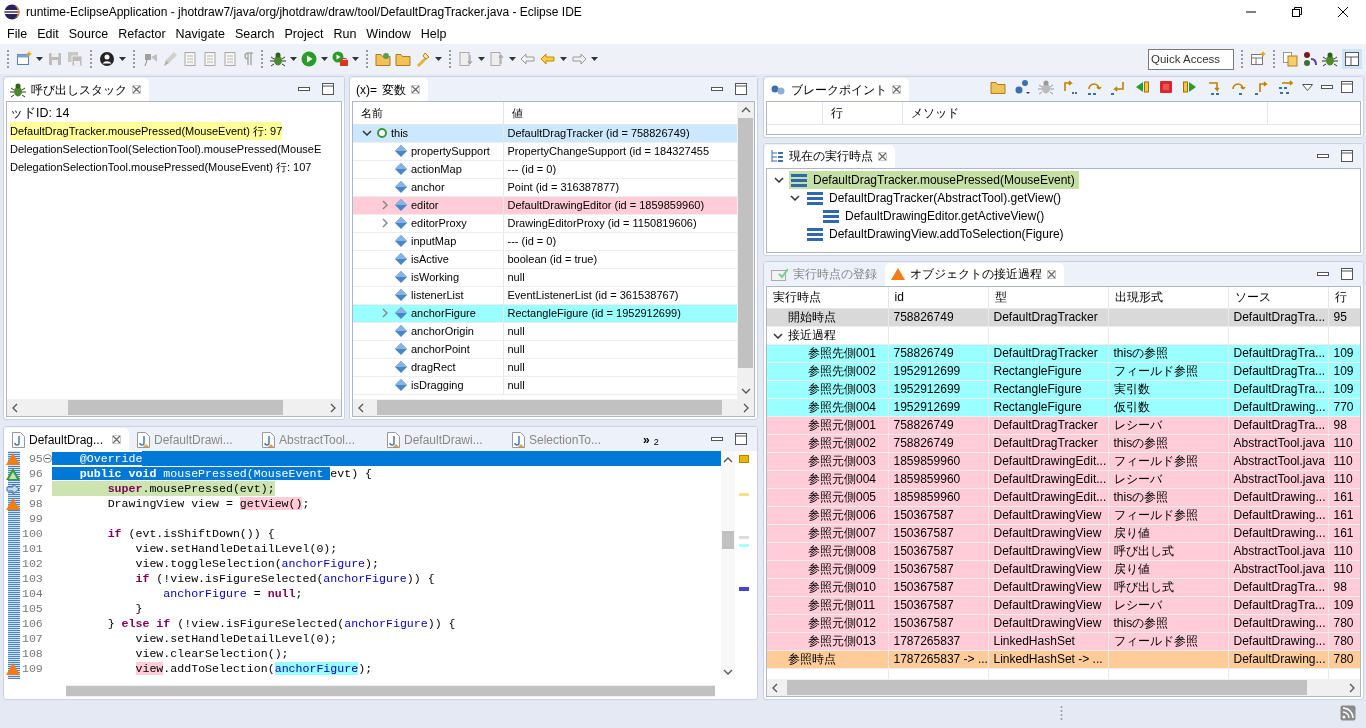 The width and height of the screenshot is (1366, 728). What do you see at coordinates (309, 59) in the screenshot?
I see `run-icon` at bounding box center [309, 59].